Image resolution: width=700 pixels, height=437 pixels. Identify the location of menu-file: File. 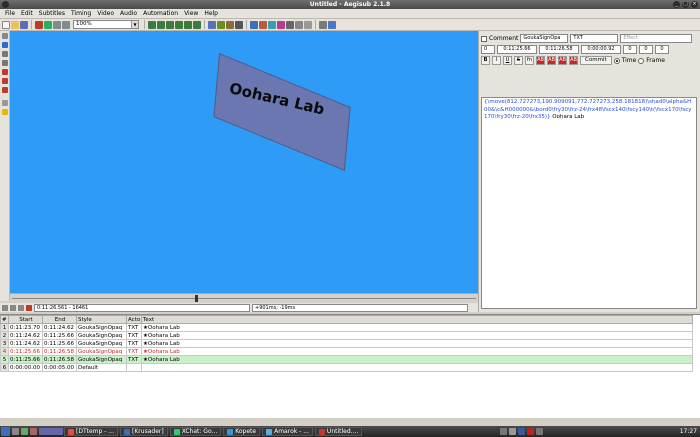
(10, 14).